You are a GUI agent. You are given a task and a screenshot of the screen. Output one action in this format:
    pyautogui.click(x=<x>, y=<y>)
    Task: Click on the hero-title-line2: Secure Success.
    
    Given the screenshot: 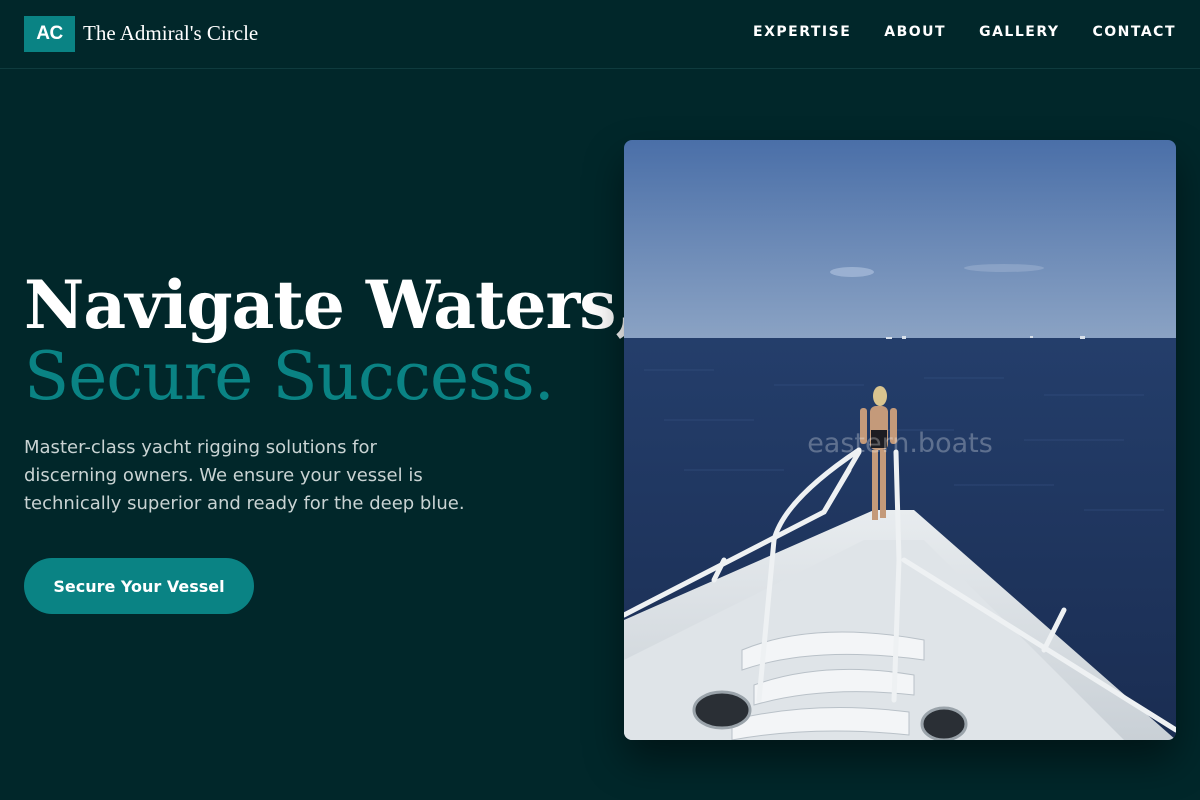 What is the action you would take?
    pyautogui.click(x=289, y=376)
    